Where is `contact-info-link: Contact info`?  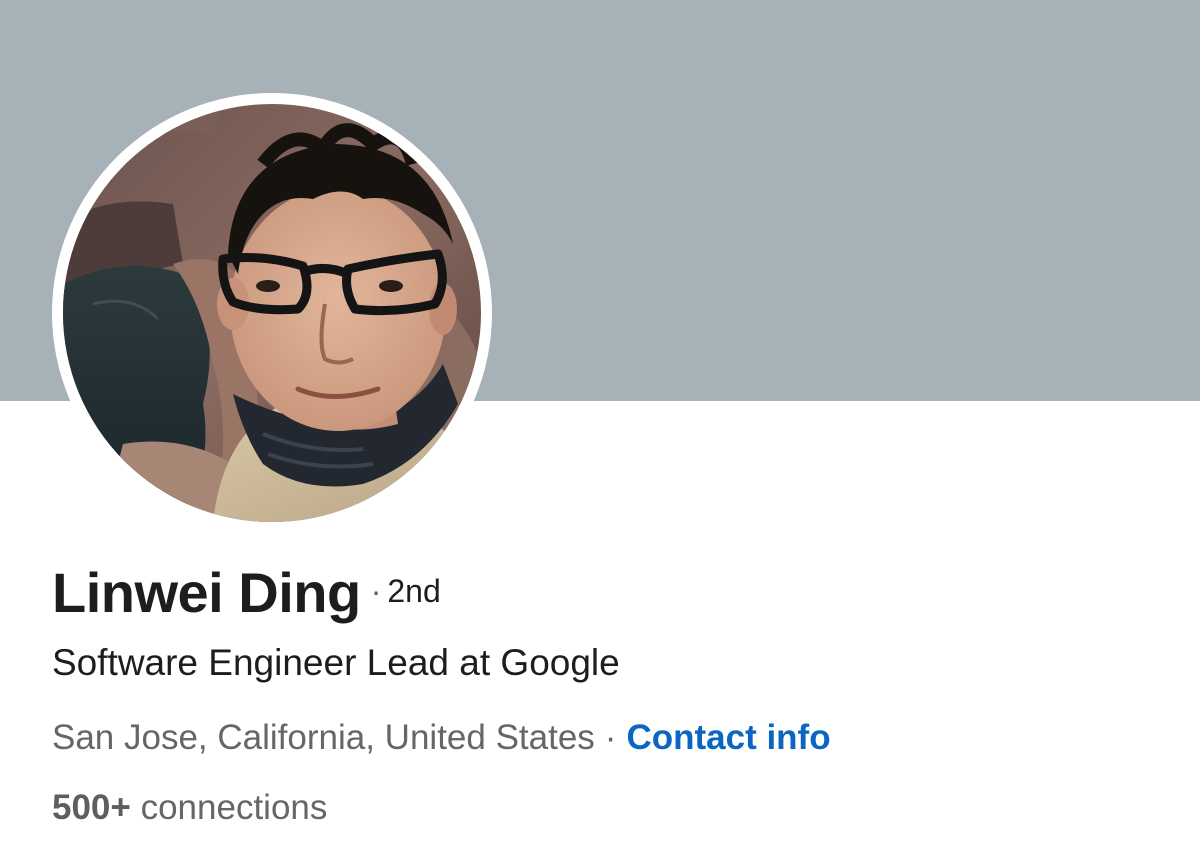 contact-info-link: Contact info is located at coordinates (728, 737).